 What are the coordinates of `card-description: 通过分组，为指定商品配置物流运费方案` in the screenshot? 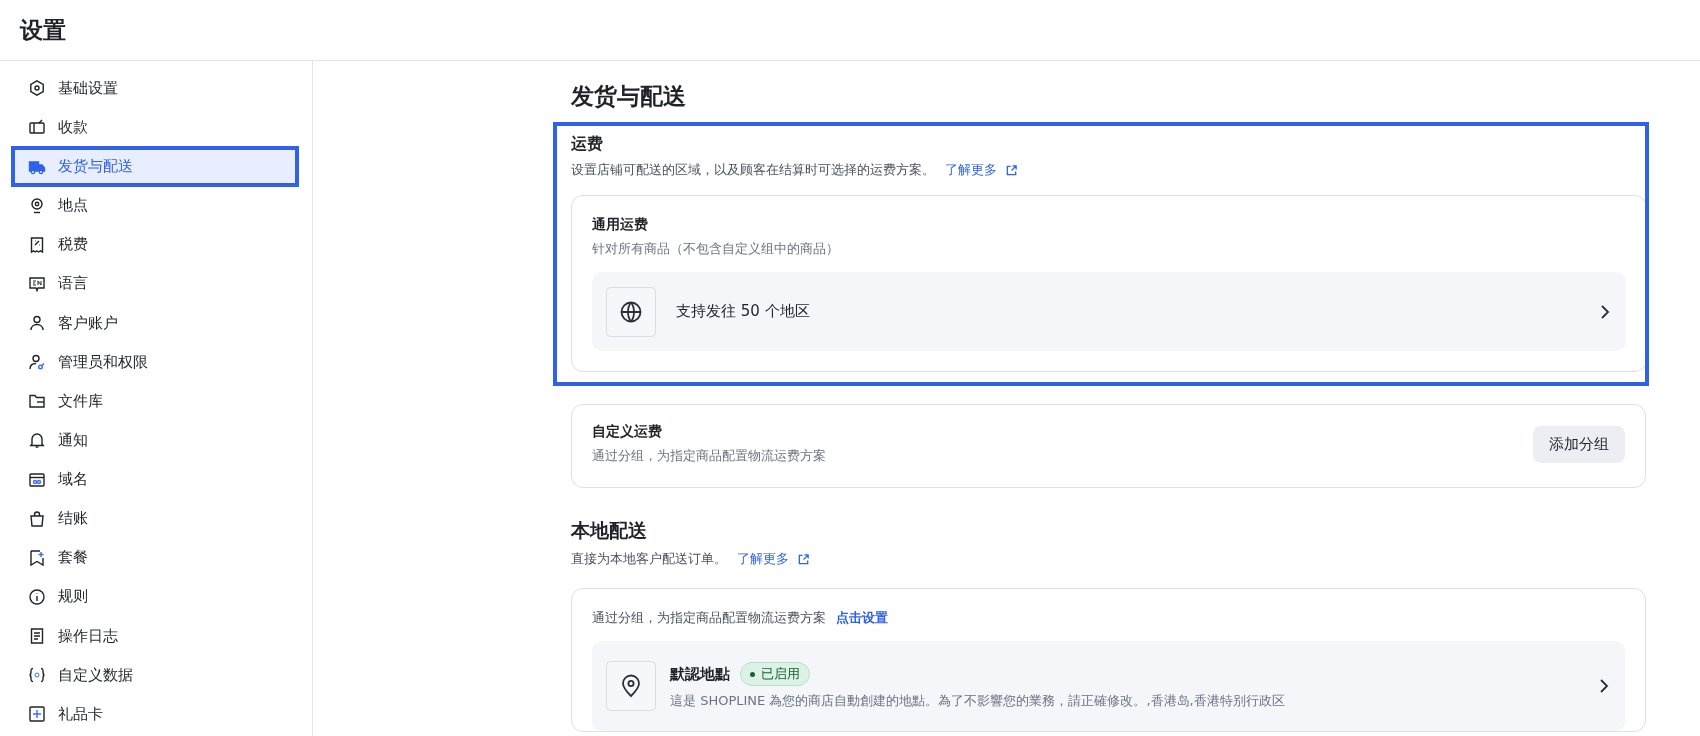 It's located at (709, 618).